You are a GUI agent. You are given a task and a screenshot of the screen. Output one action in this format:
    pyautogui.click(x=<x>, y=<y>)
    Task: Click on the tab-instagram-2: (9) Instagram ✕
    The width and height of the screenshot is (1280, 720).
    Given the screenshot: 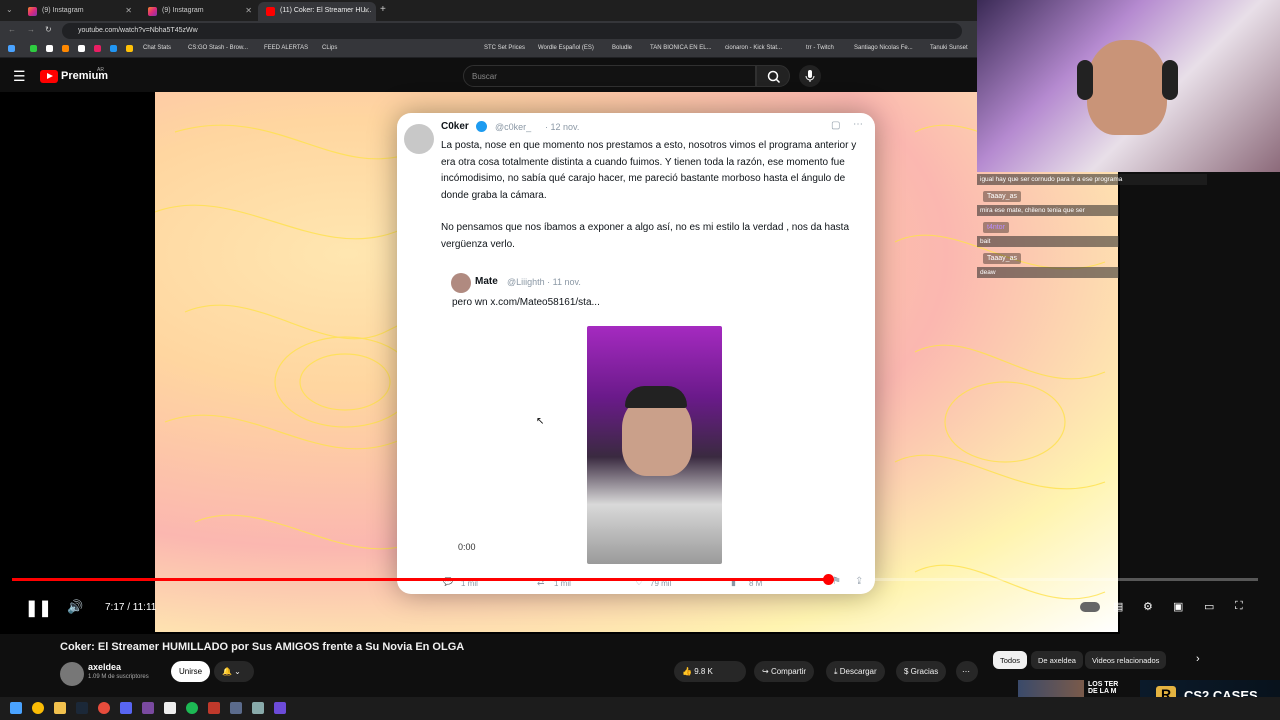 What is the action you would take?
    pyautogui.click(x=199, y=11)
    